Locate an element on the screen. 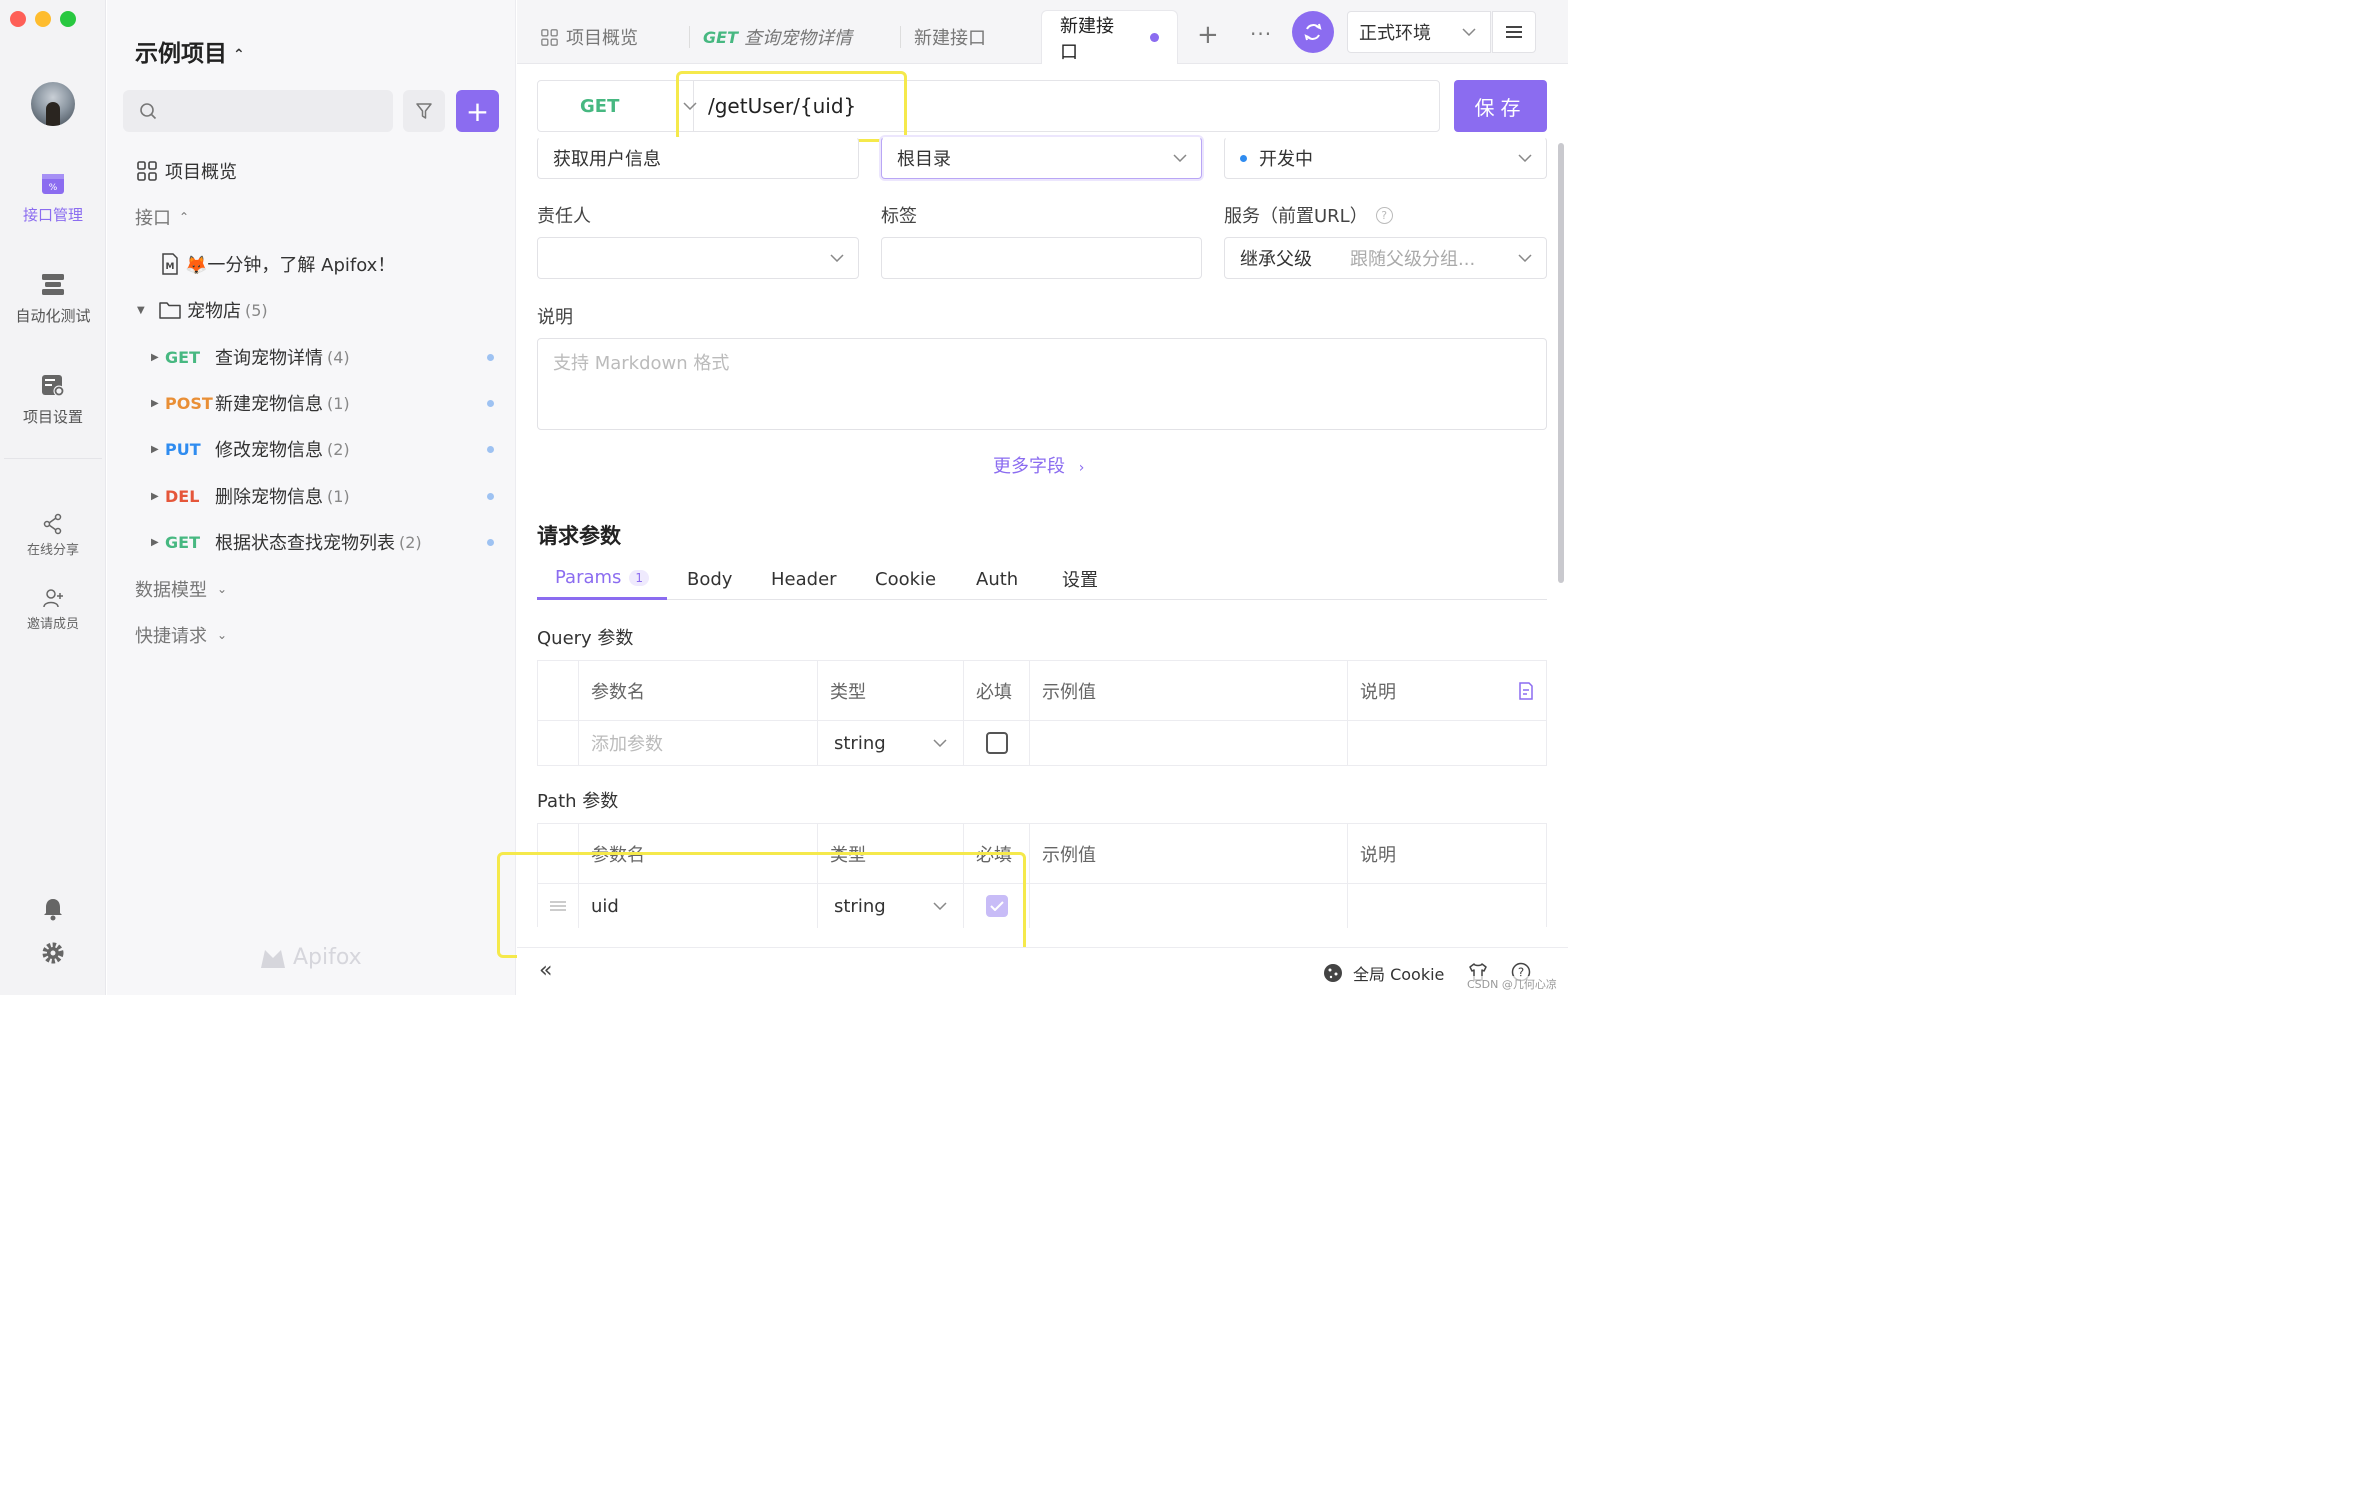 The height and width of the screenshot is (1500, 2364). double-chevron-left-icon: « is located at coordinates (546, 970).